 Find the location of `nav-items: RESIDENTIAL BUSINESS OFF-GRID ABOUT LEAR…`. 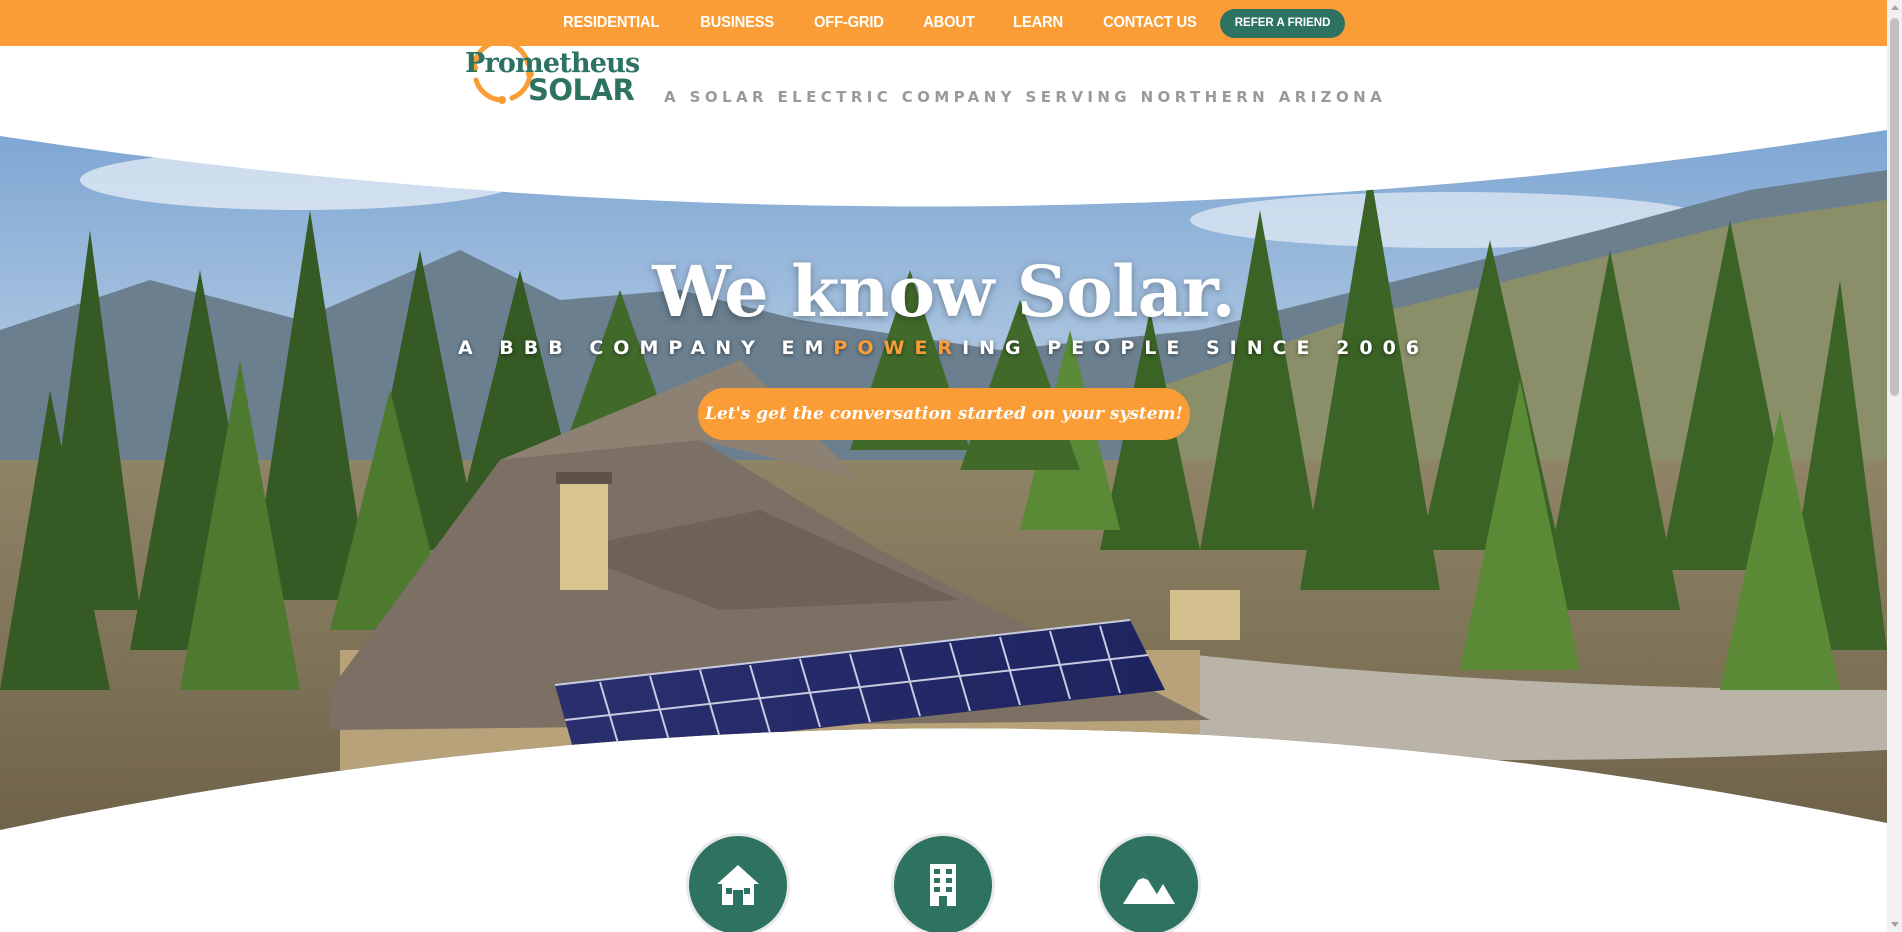

nav-items: RESIDENTIAL BUSINESS OFF-GRID ABOUT LEAR… is located at coordinates (944, 23).